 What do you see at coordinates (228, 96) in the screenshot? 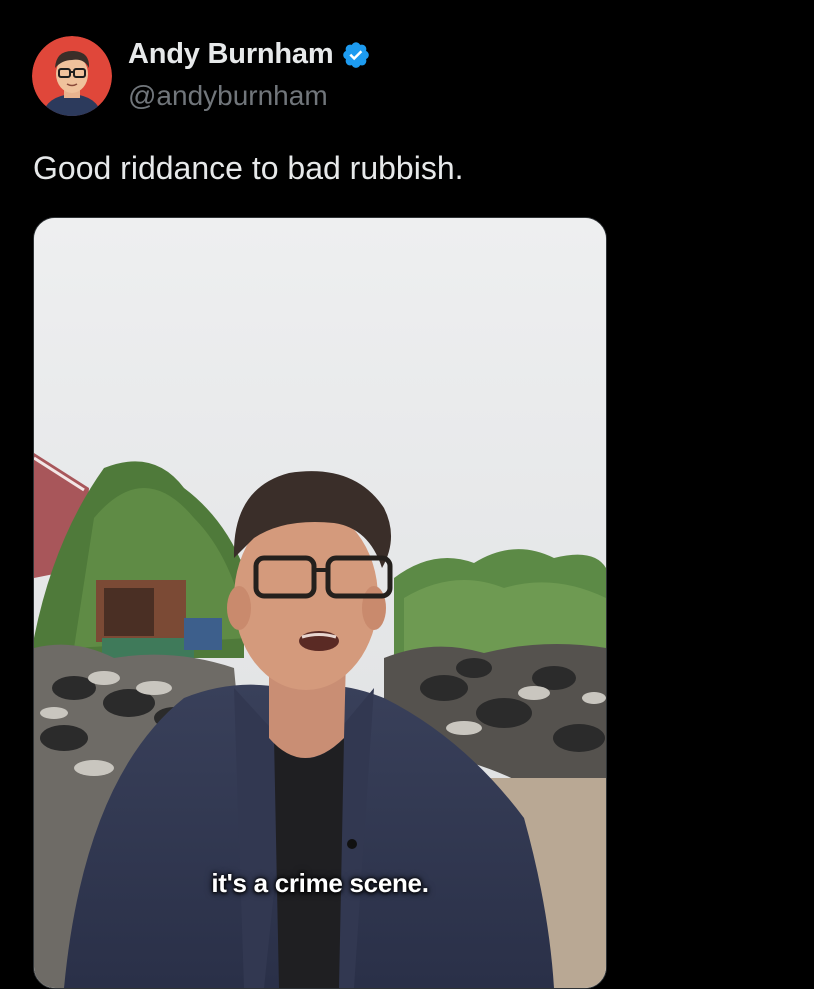
I see `author-handle: @andyburnham` at bounding box center [228, 96].